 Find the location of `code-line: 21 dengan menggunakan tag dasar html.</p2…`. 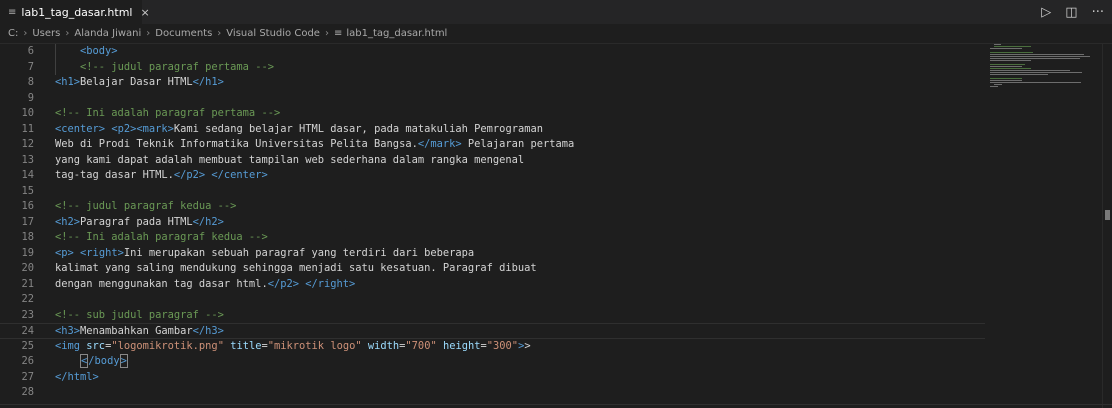

code-line: 21 dengan menggunakan tag dasar html.</p2… is located at coordinates (492, 285).